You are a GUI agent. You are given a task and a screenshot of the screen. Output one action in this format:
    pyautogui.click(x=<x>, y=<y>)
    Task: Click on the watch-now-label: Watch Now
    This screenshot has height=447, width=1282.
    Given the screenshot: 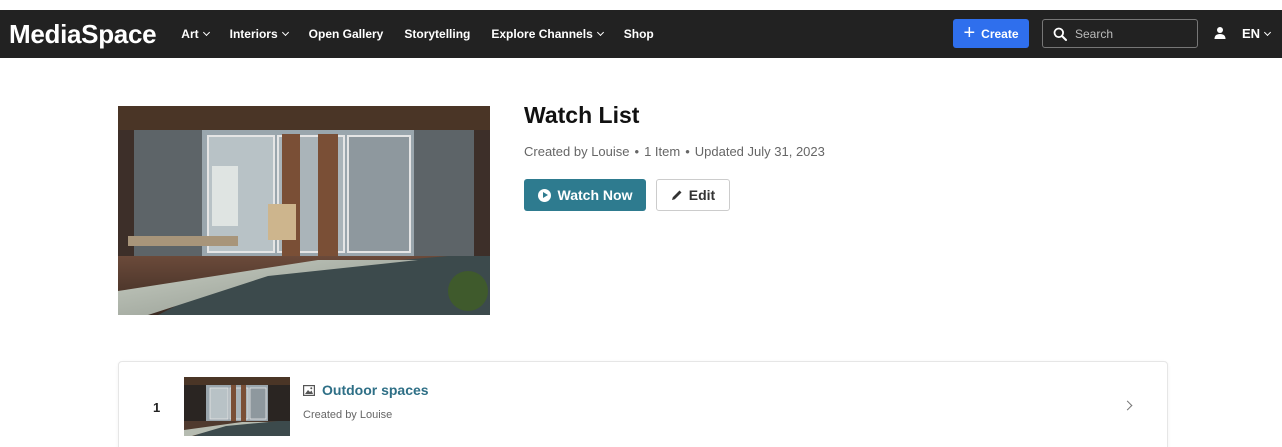 What is the action you would take?
    pyautogui.click(x=595, y=195)
    